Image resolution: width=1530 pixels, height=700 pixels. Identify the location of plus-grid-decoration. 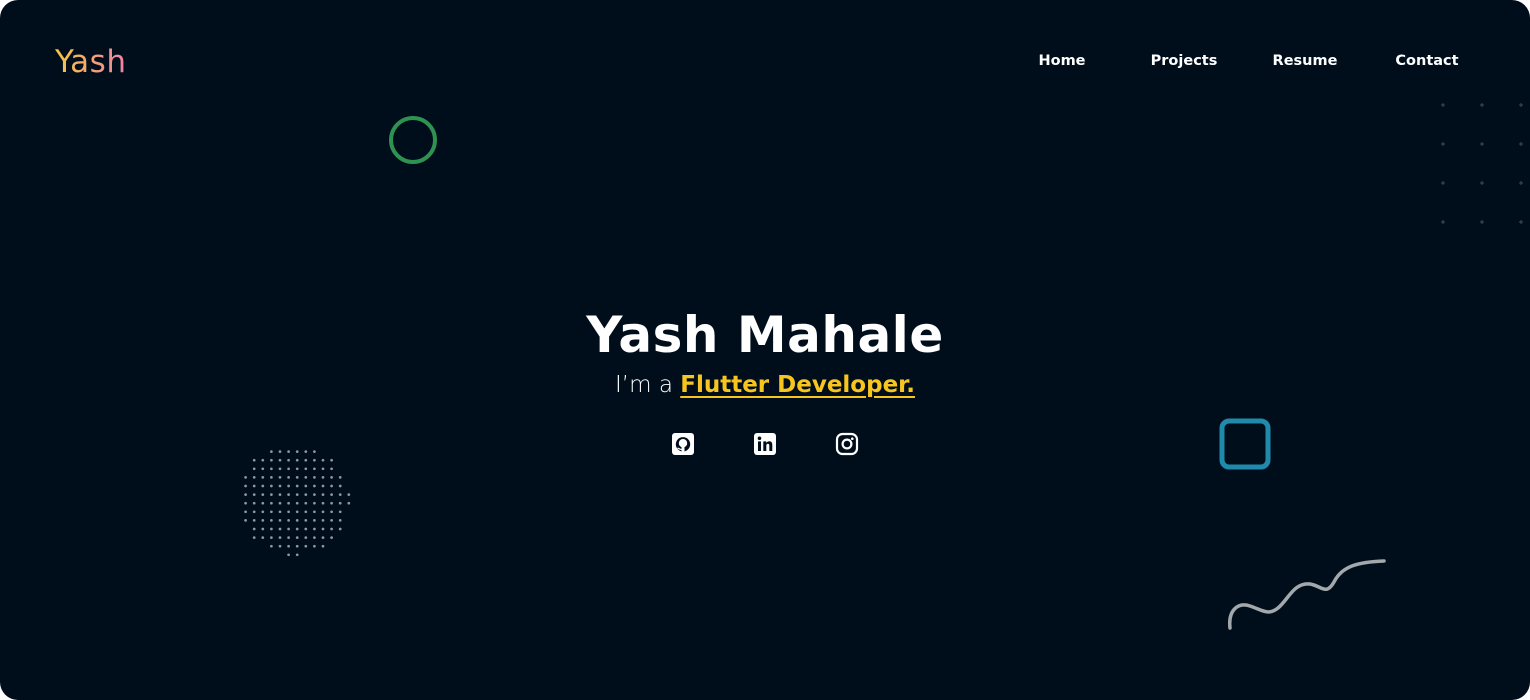
(1482, 163).